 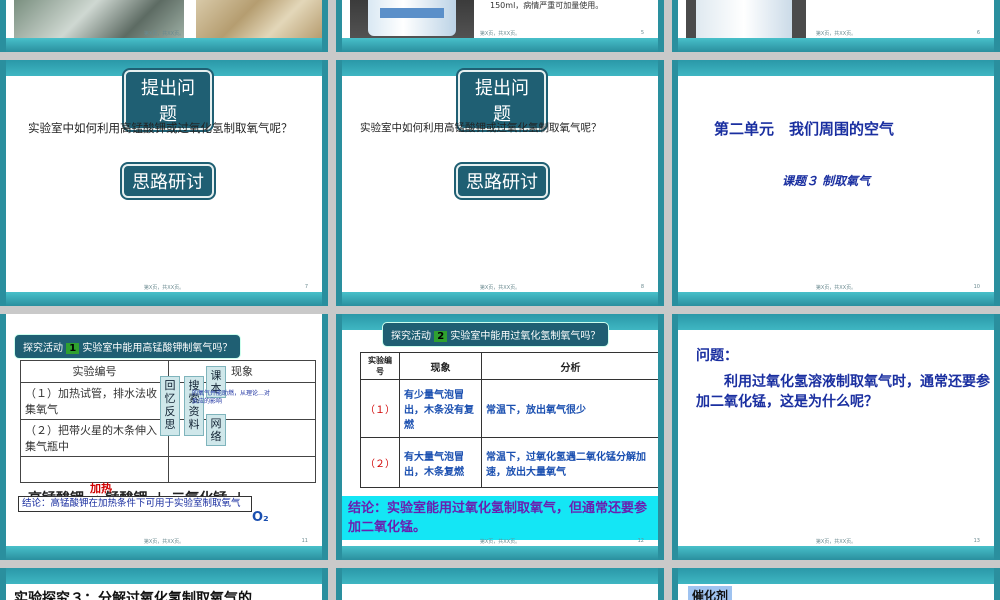 What do you see at coordinates (128, 346) in the screenshot?
I see `activity-pill: 探究活动 1 实验室中能用高锰酸钾制氧气吗？` at bounding box center [128, 346].